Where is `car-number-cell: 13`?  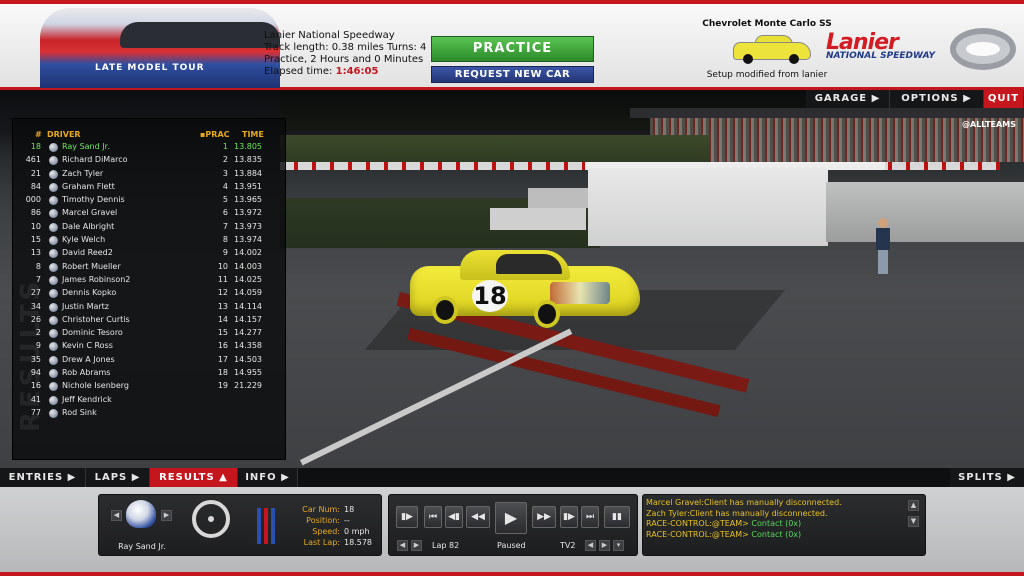
car-number-cell: 13 is located at coordinates (35, 253).